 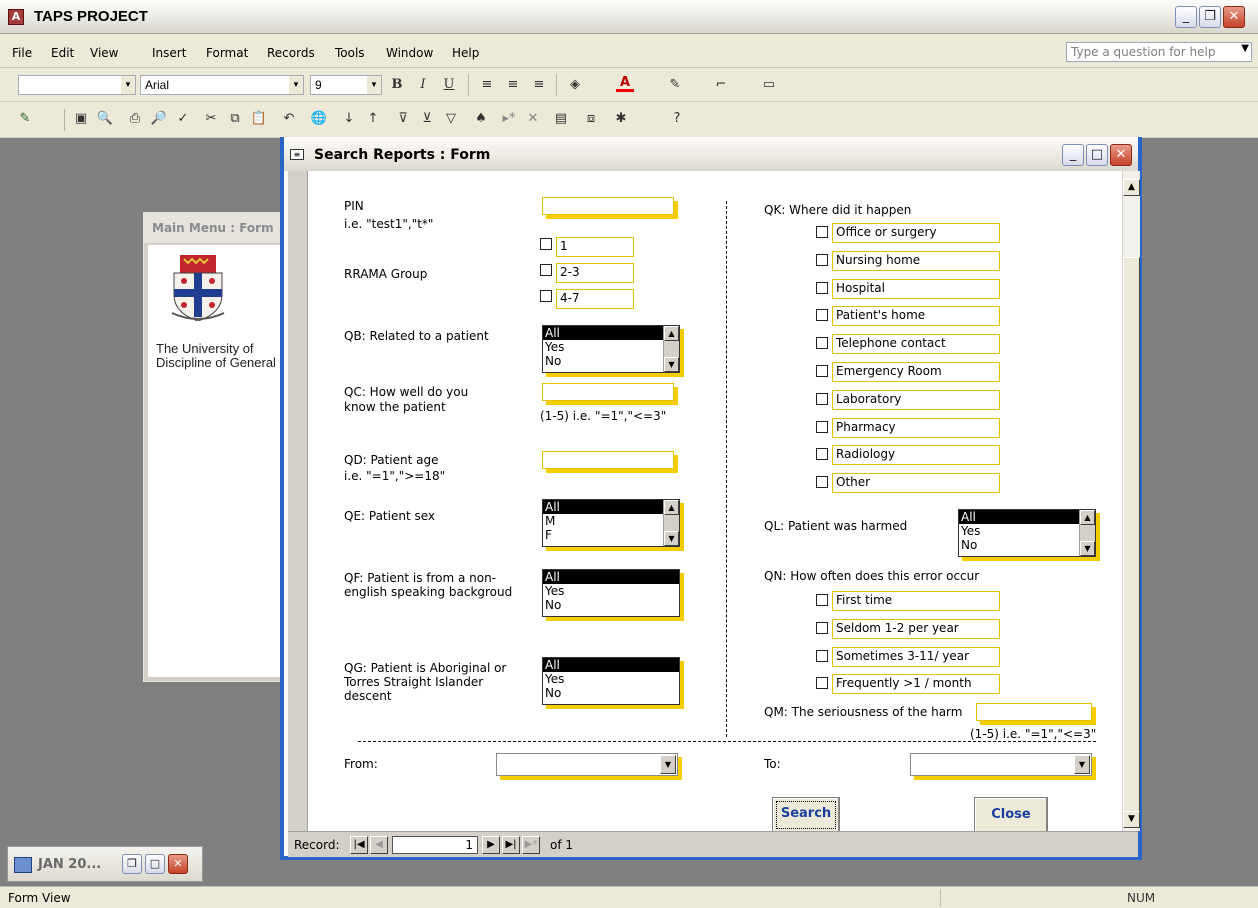 I want to click on first-record-icon: |◀, so click(x=359, y=845).